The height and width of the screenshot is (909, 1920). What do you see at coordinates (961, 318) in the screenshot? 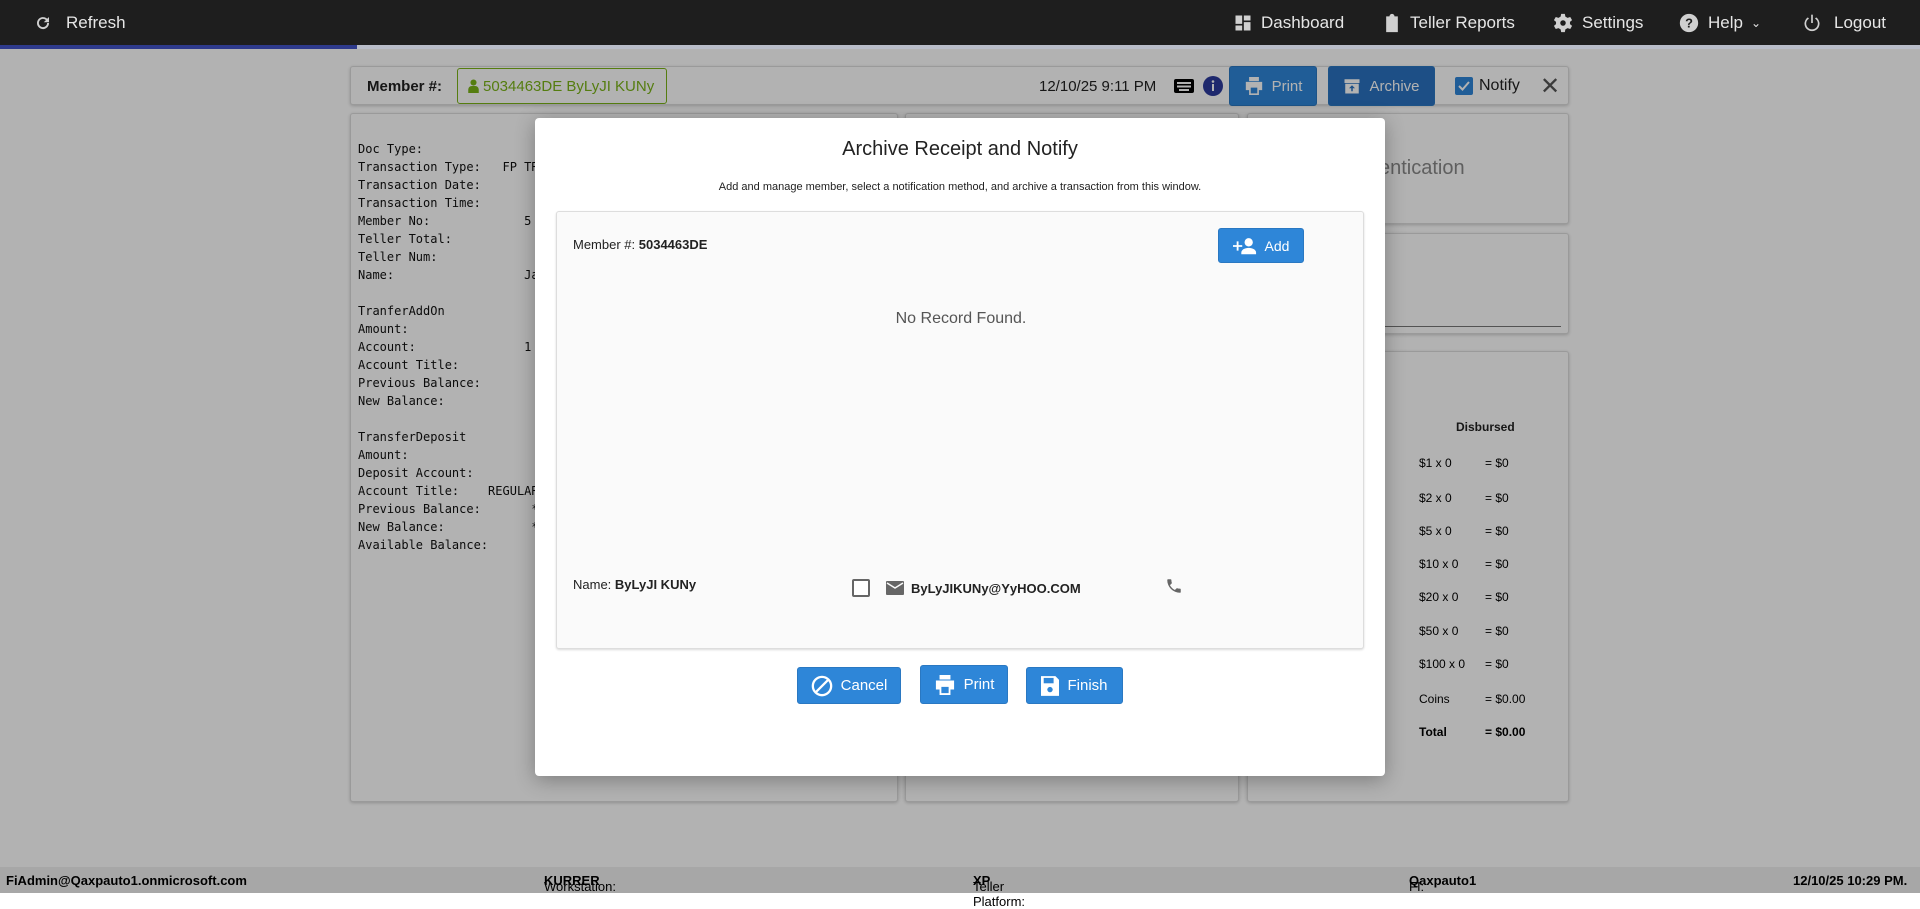
I see `no-record-text: No Record Found.` at bounding box center [961, 318].